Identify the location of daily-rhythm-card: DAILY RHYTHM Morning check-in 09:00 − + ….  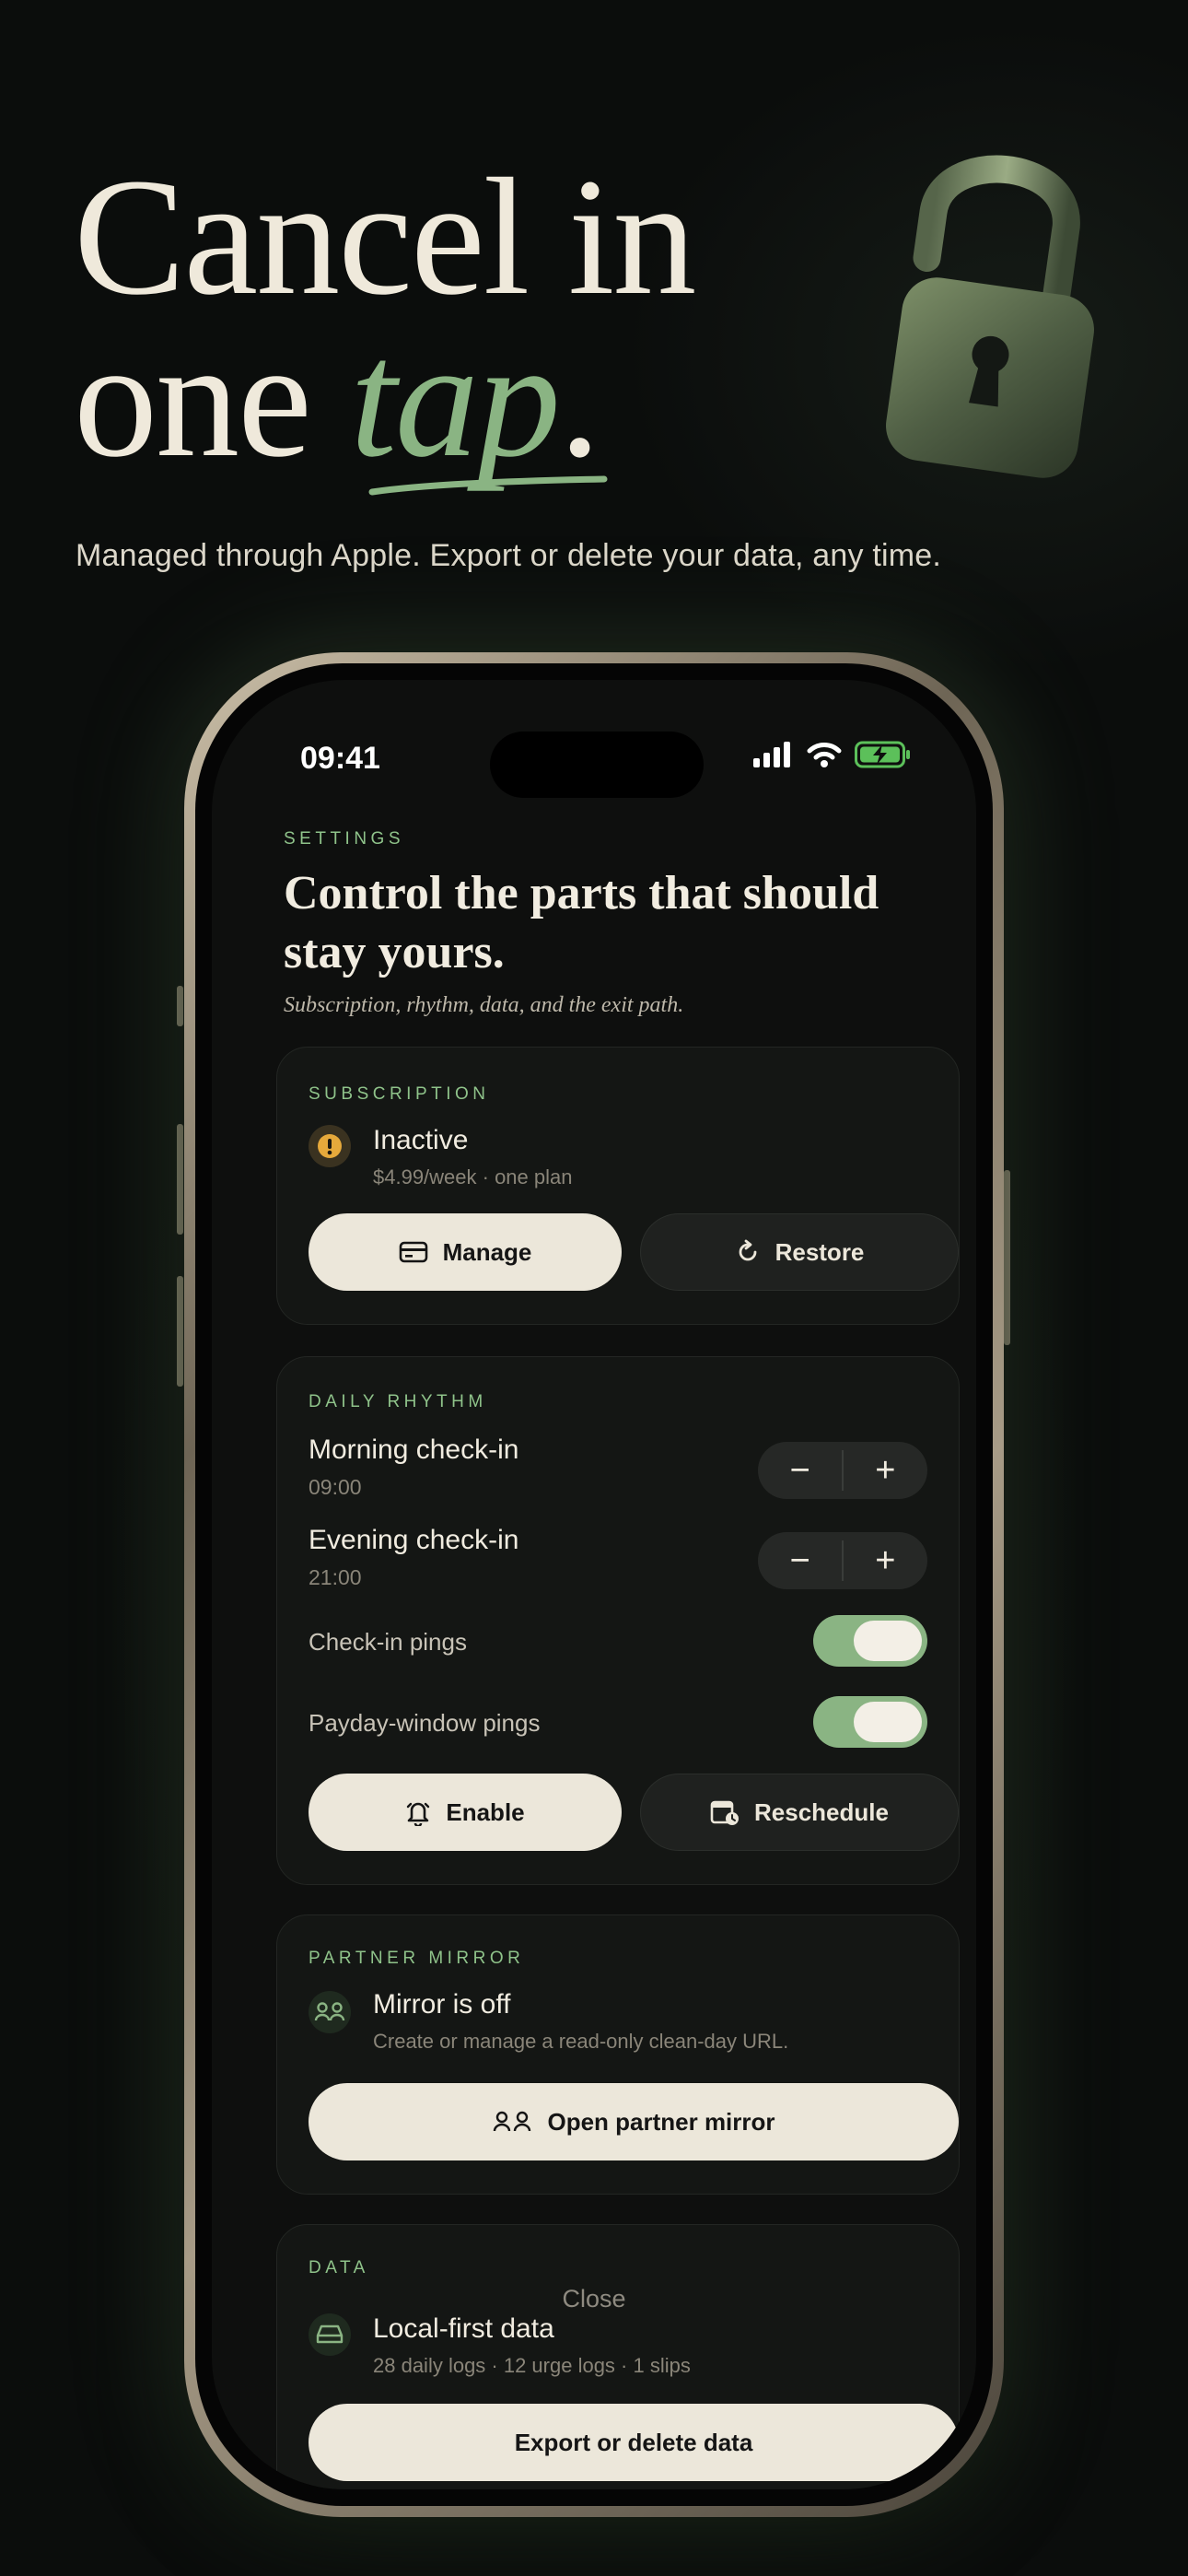
(618, 1620).